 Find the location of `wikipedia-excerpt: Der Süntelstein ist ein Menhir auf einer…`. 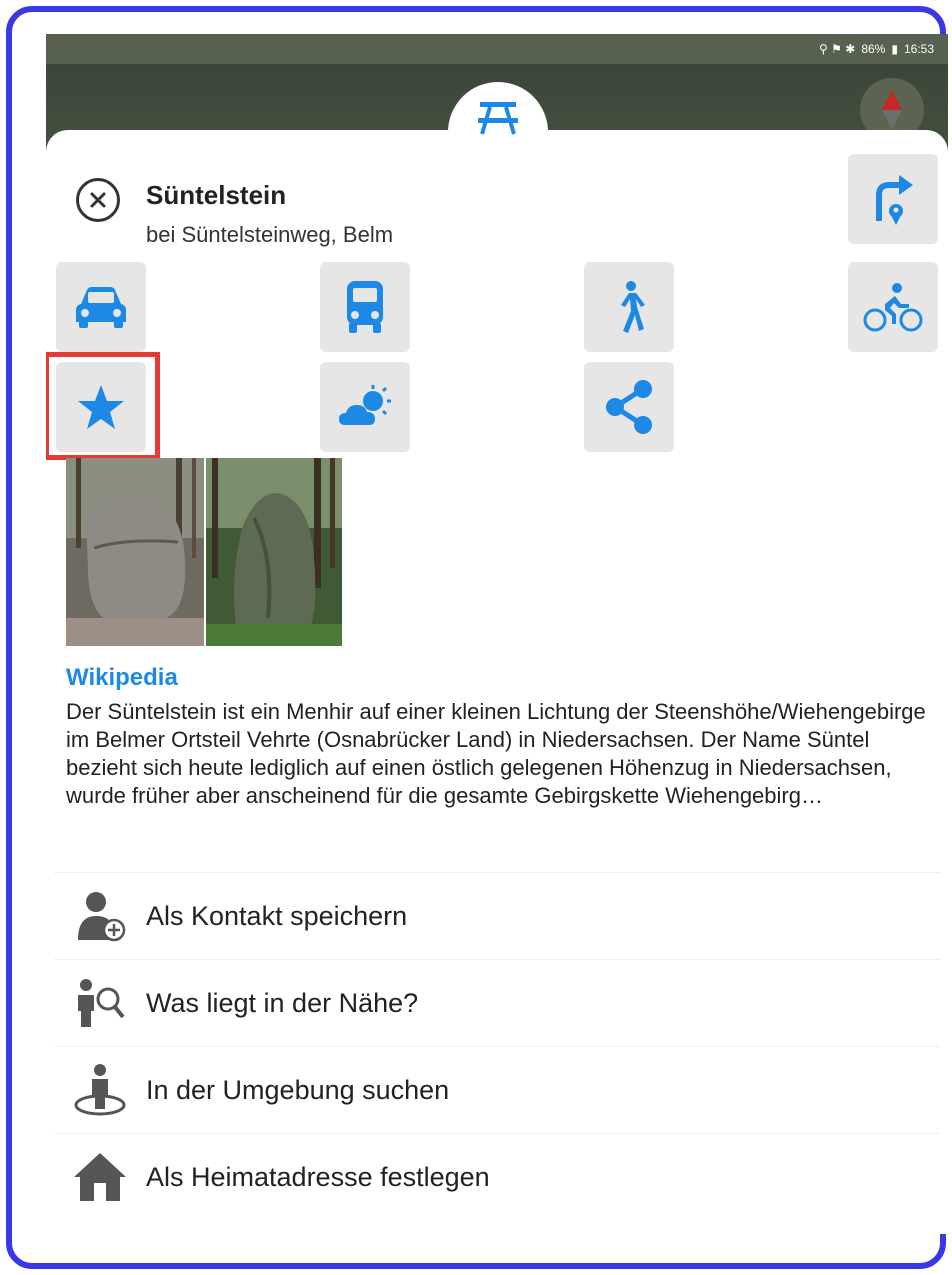

wikipedia-excerpt: Der Süntelstein ist ein Menhir auf einer… is located at coordinates (496, 753).